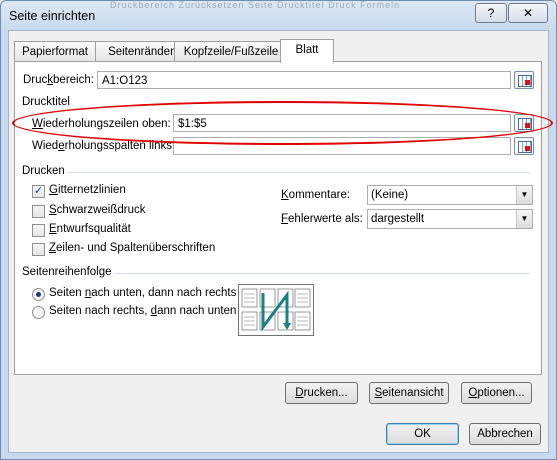 This screenshot has width=557, height=460. Describe the element at coordinates (38, 230) in the screenshot. I see `checkbox-draft-quality` at that location.